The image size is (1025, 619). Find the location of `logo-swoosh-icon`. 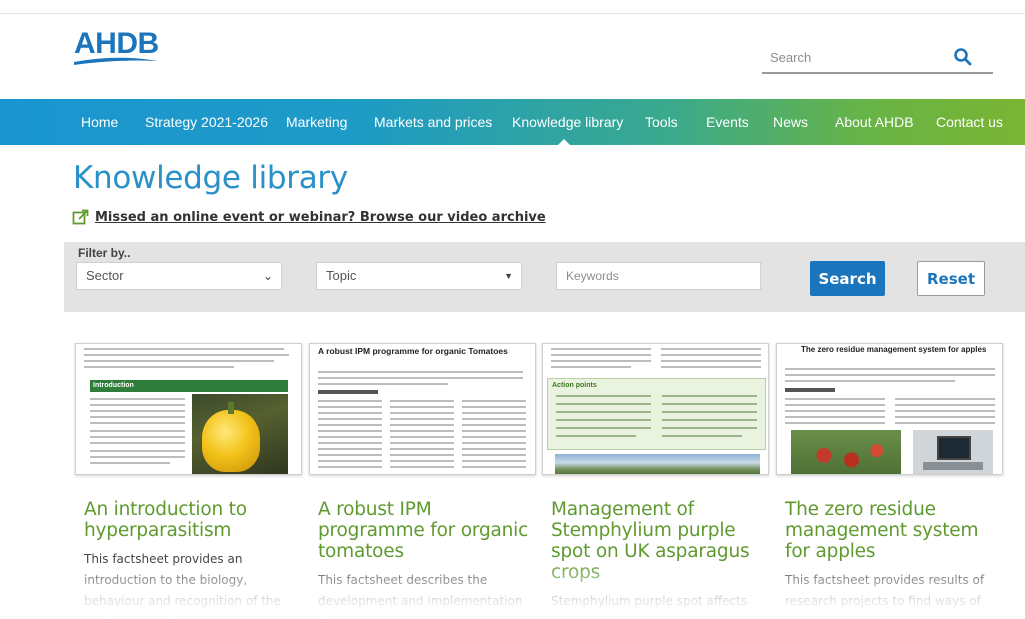

logo-swoosh-icon is located at coordinates (116, 61).